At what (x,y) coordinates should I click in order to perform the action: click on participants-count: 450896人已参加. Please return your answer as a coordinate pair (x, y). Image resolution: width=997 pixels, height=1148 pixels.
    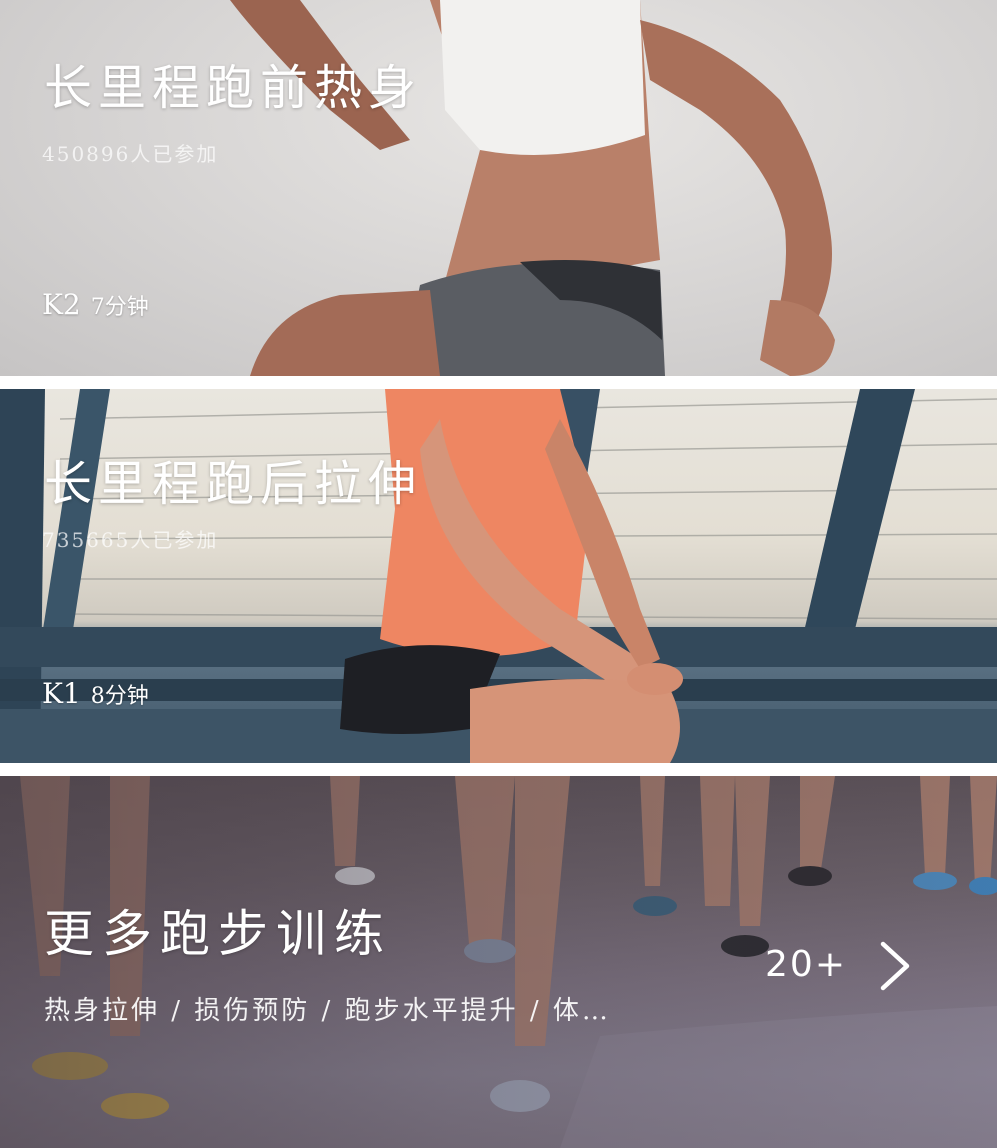
    Looking at the image, I should click on (130, 154).